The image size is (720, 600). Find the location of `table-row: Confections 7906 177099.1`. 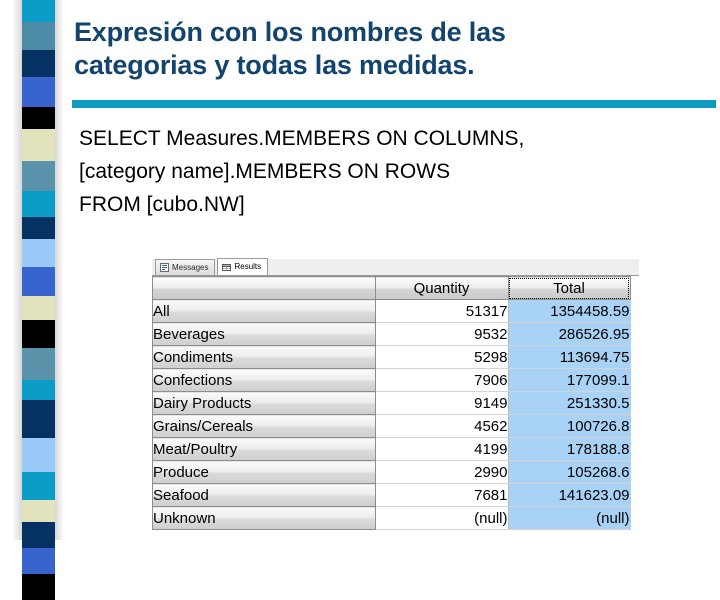

table-row: Confections 7906 177099.1 is located at coordinates (392, 380).